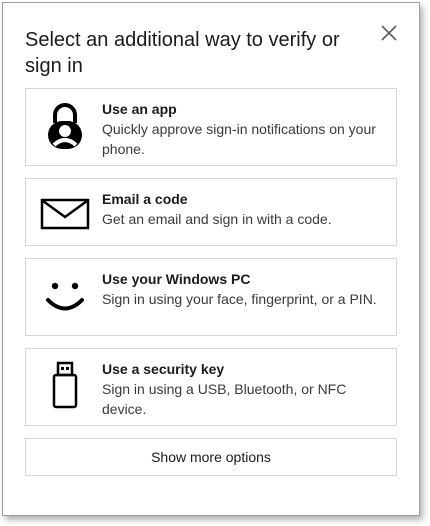 The width and height of the screenshot is (430, 526). I want to click on usb-key-icon, so click(65, 385).